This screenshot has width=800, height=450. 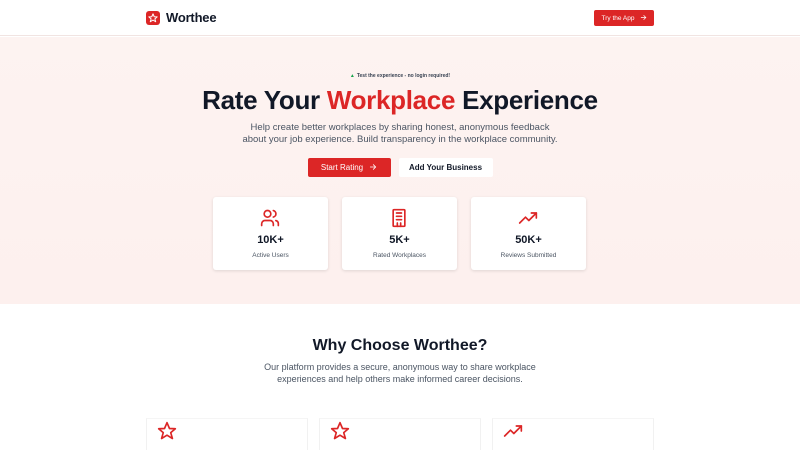 I want to click on why-section-title: Why Choose Worthee?, so click(x=400, y=345).